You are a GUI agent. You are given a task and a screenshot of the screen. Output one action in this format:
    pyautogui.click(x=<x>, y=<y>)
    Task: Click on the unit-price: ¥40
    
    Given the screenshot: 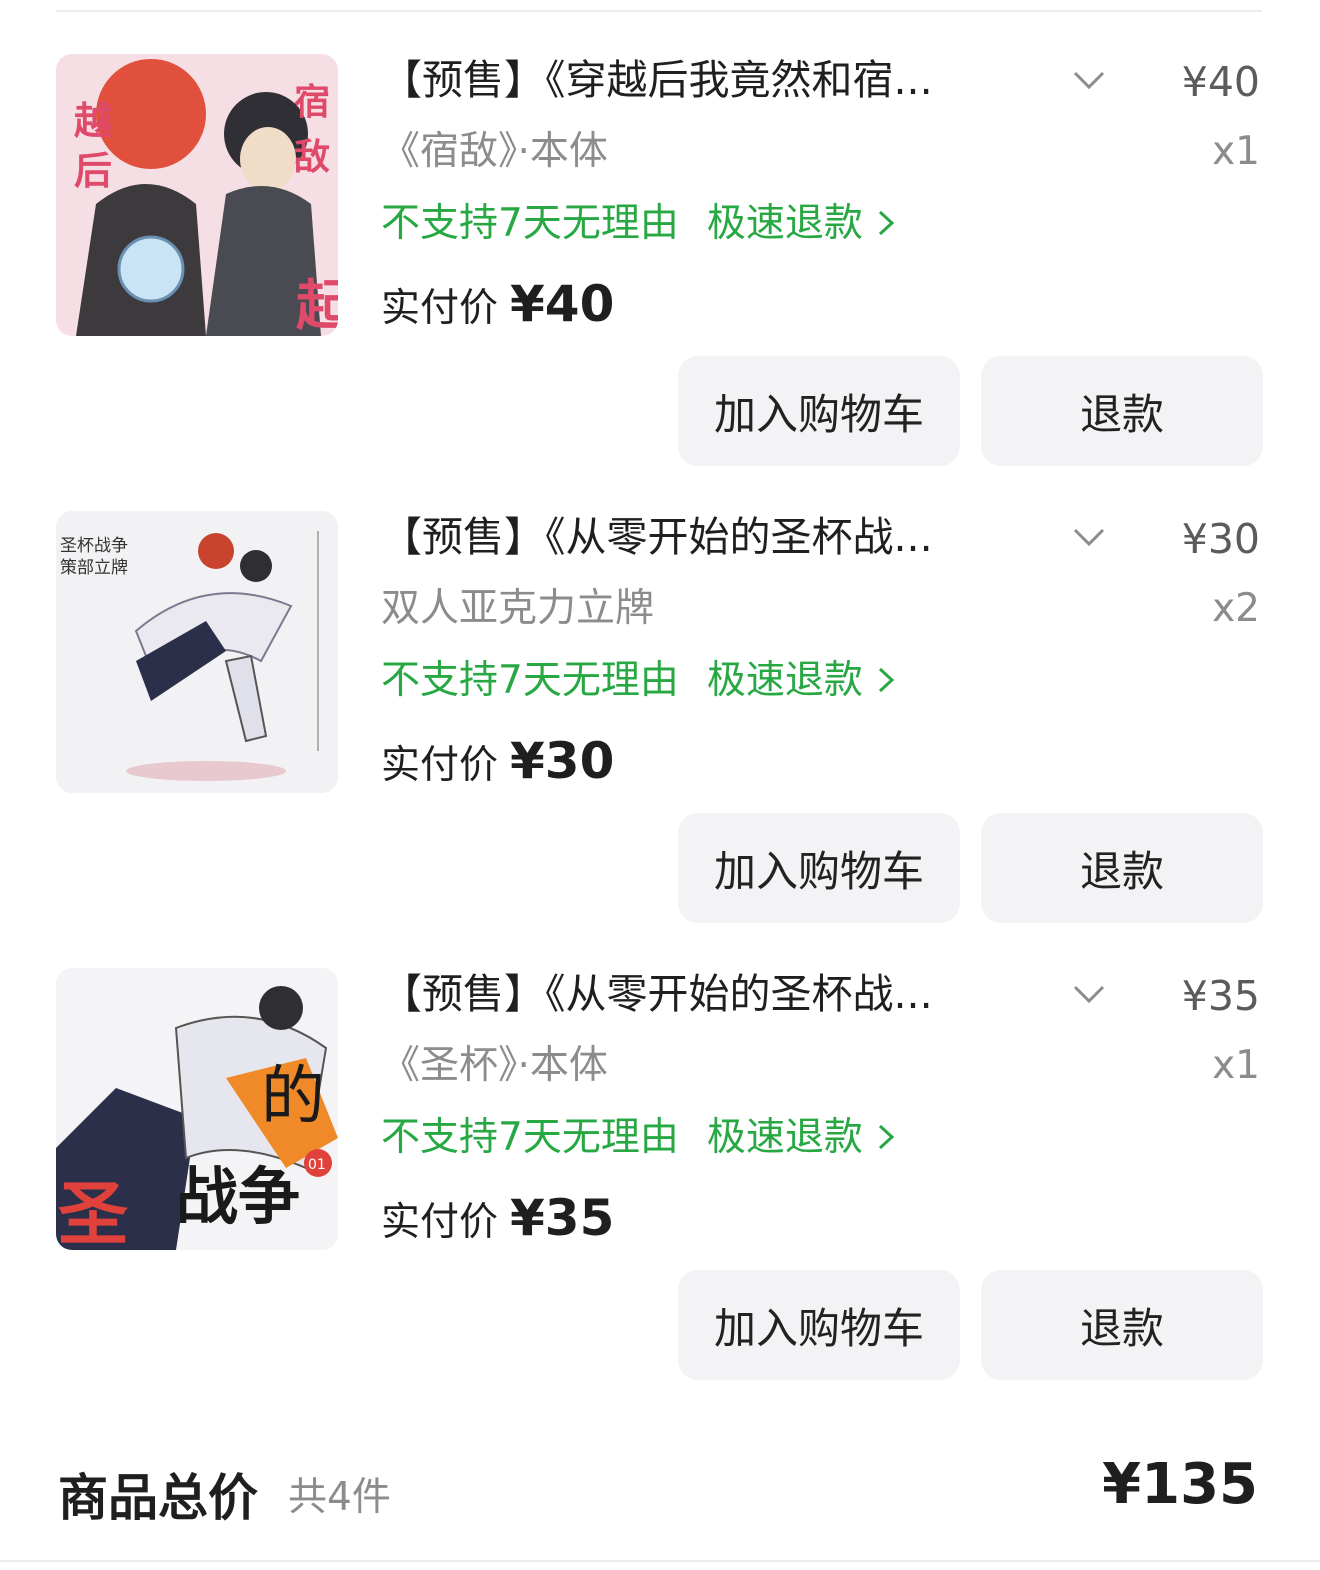 What is the action you would take?
    pyautogui.click(x=1220, y=82)
    